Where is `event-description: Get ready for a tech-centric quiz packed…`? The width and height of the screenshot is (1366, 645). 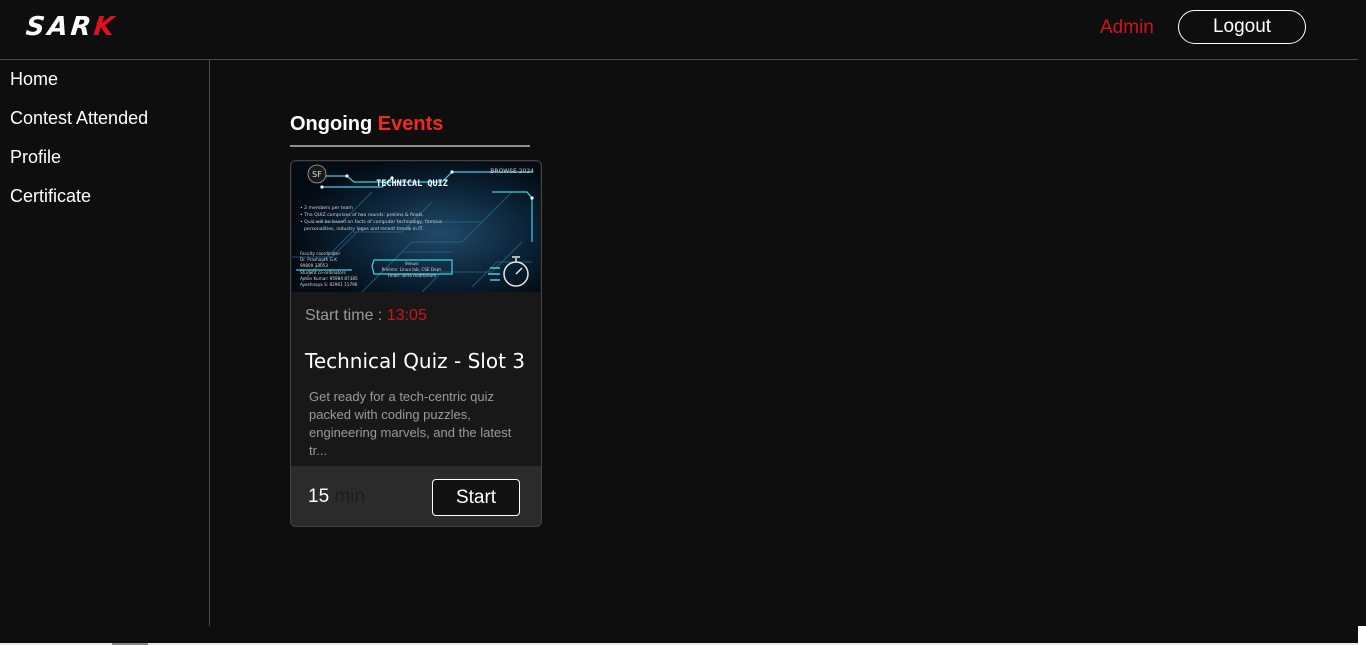
event-description: Get ready for a tech-centric quiz packed… is located at coordinates (410, 423).